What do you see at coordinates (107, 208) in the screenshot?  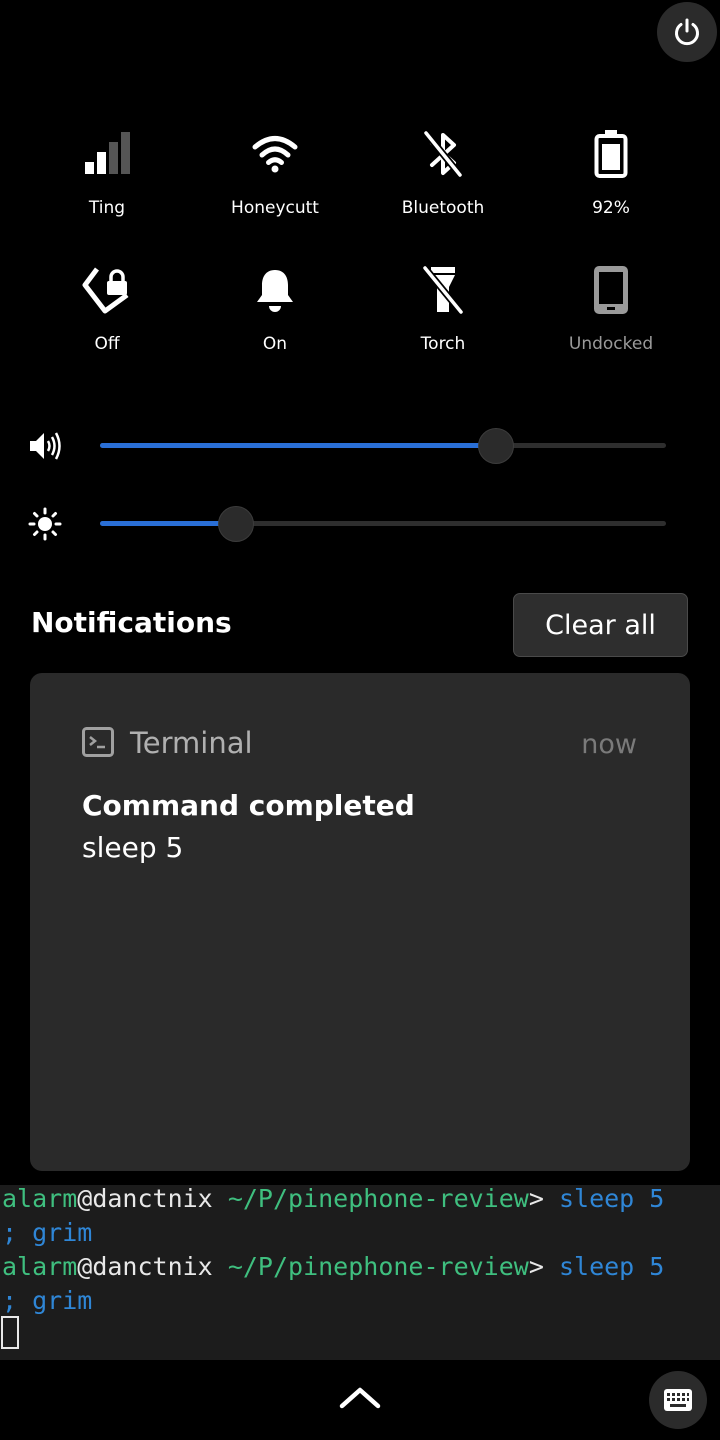 I see `quick-setting-label: Ting` at bounding box center [107, 208].